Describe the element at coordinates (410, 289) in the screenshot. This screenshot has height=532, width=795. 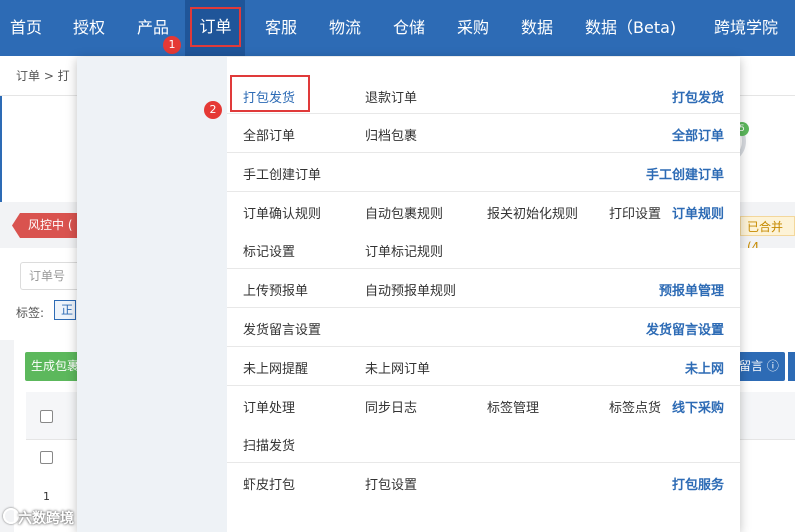
I see `menu-link-auto-preorder-rules: 自动预报单规则` at that location.